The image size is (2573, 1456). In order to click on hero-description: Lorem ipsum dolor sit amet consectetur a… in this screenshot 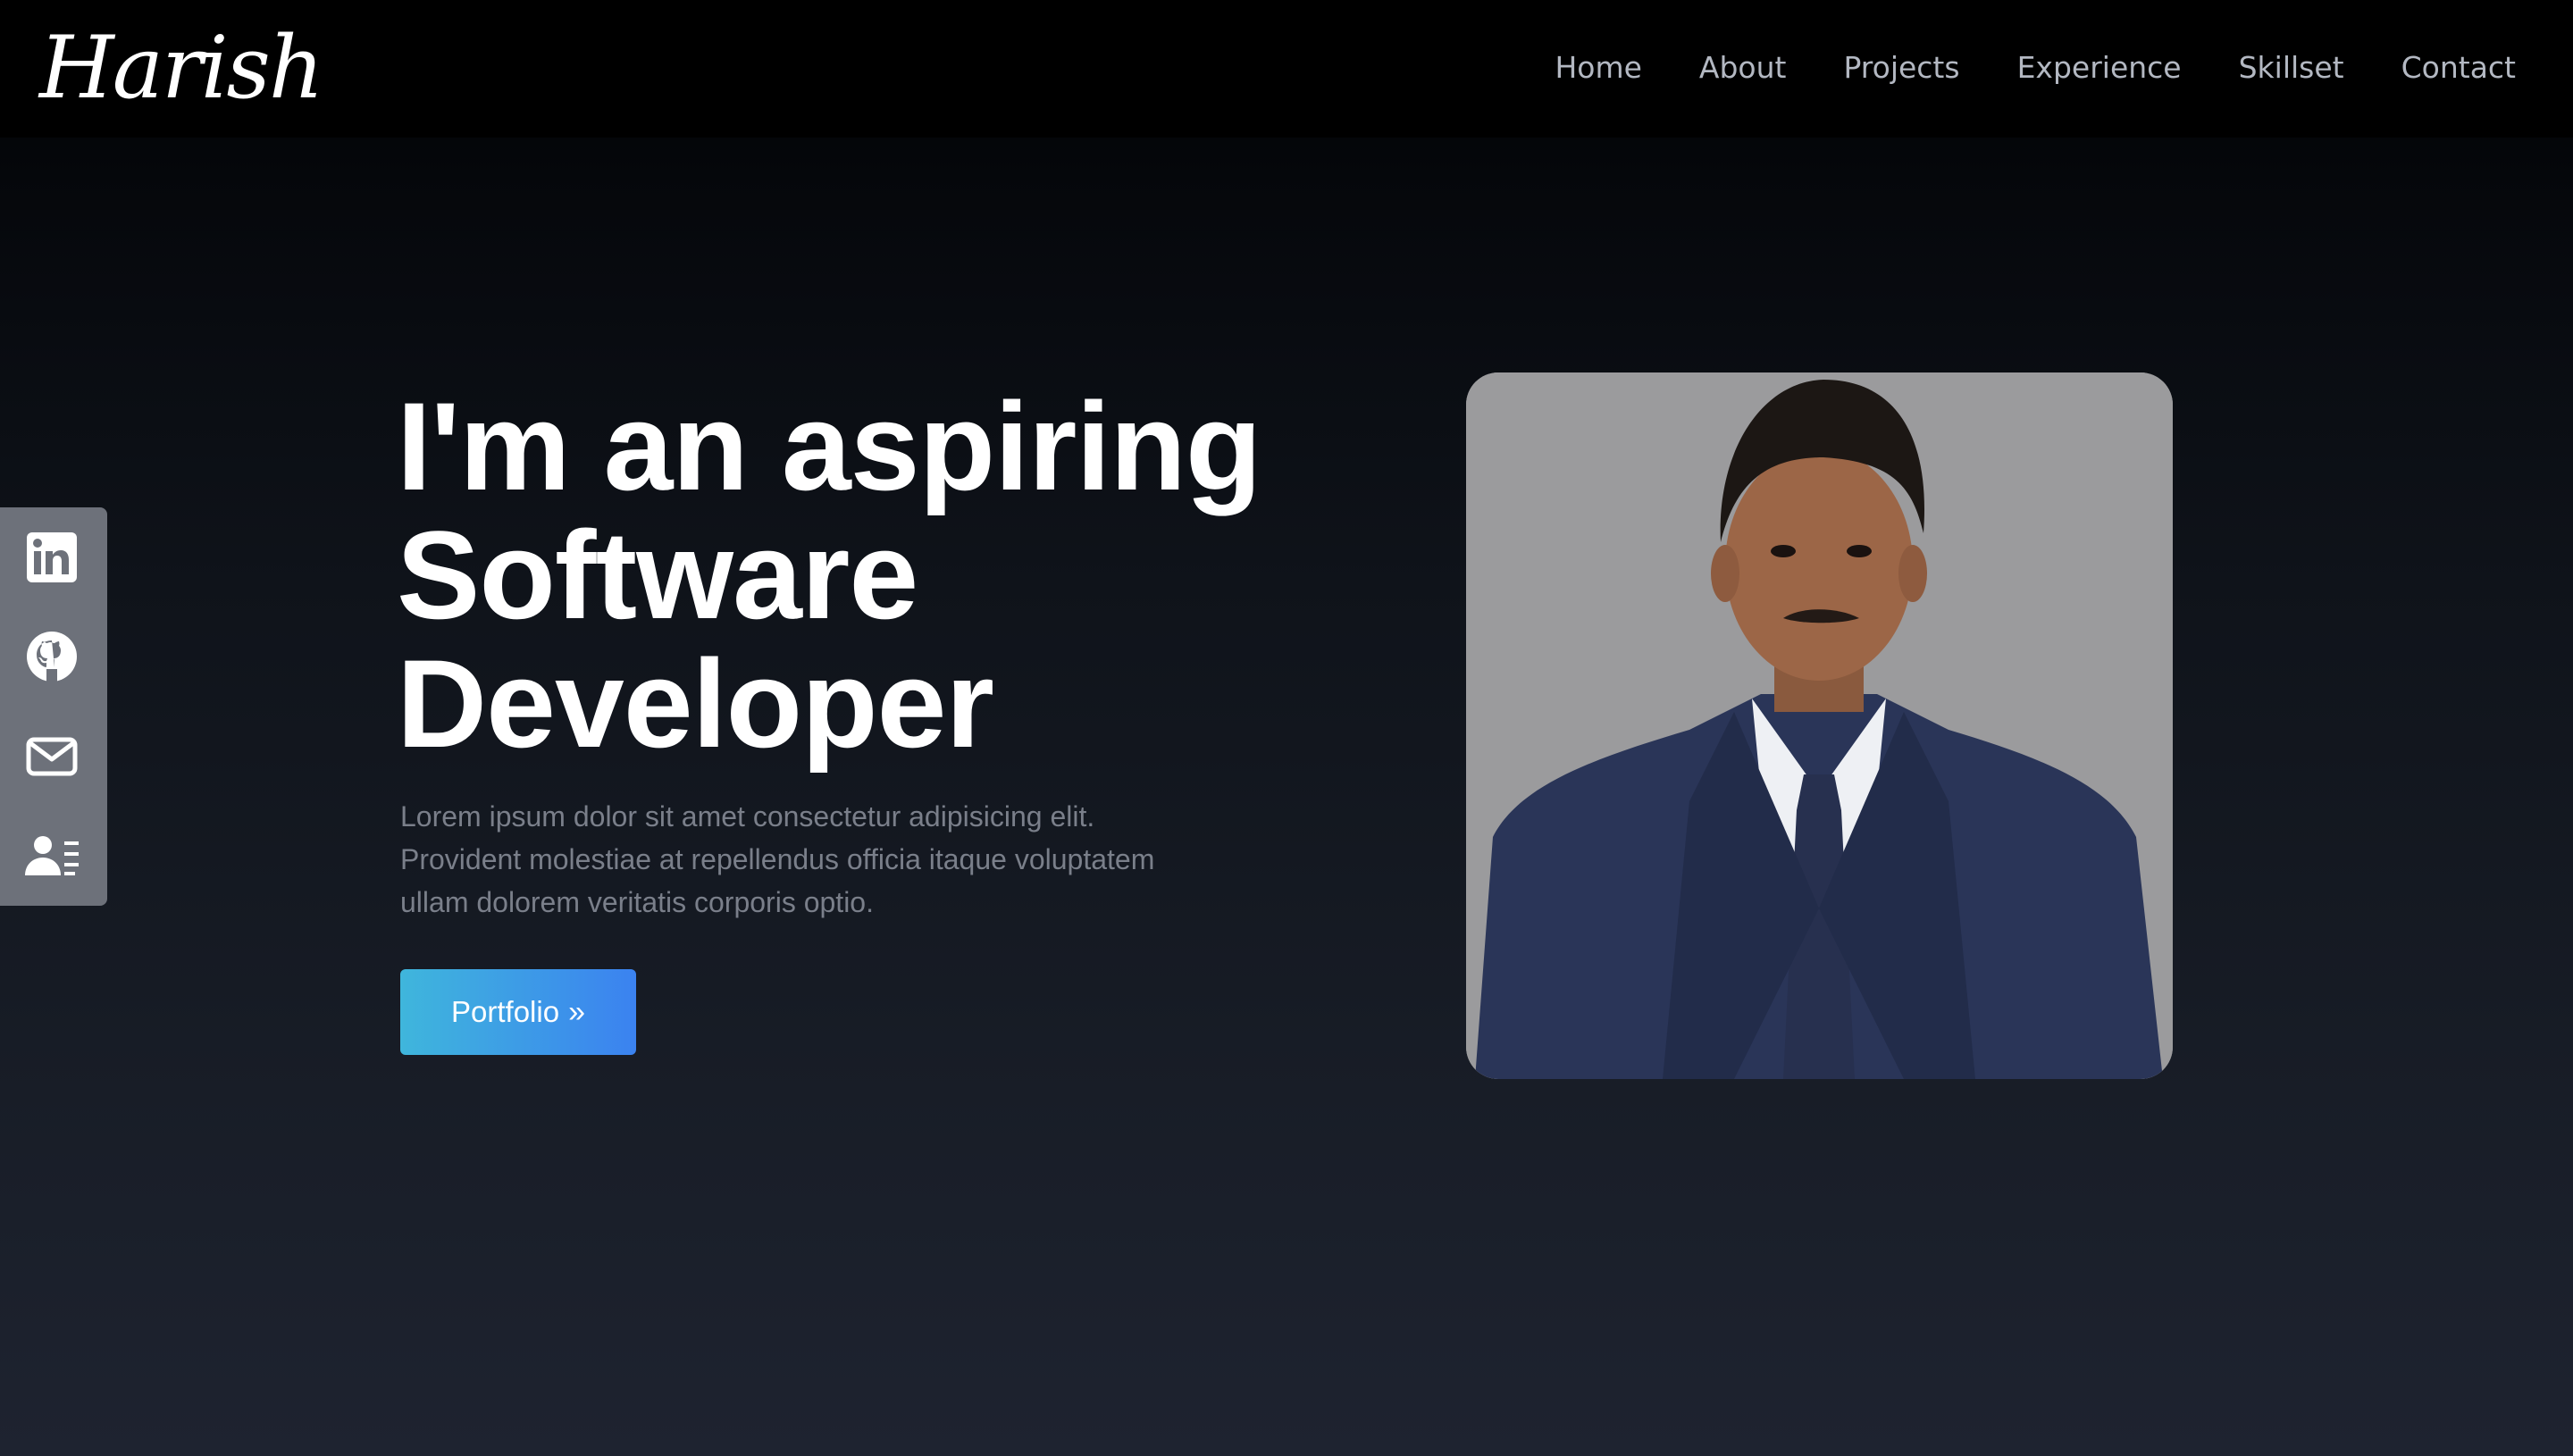, I will do `click(829, 859)`.